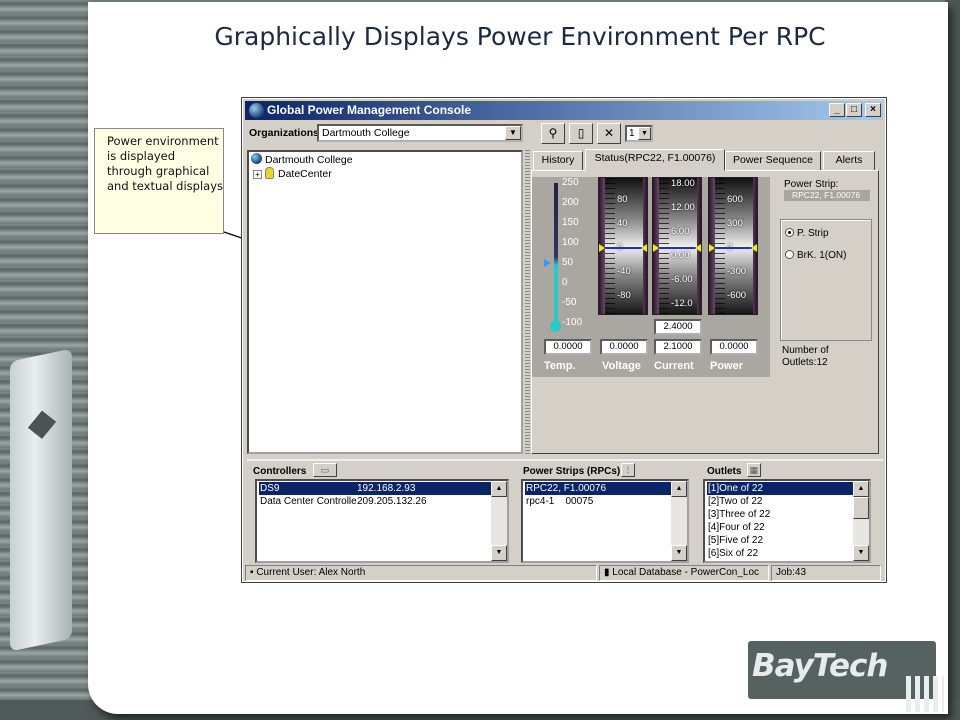 The image size is (960, 720). I want to click on maximize-button: □, so click(854, 110).